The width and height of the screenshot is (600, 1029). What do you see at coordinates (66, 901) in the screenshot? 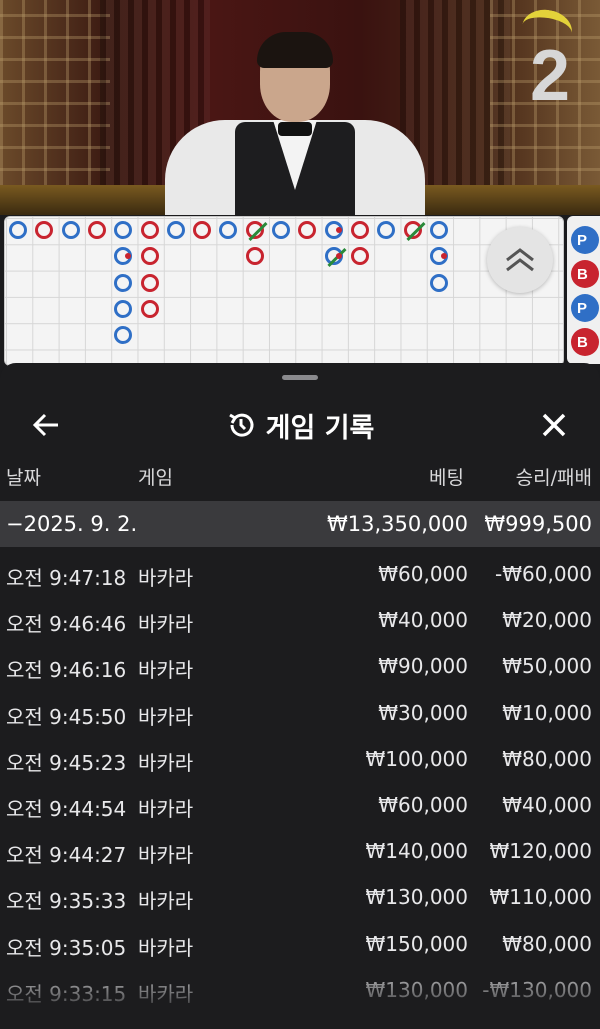
I see `history-row-time: 오전 9:35:33` at bounding box center [66, 901].